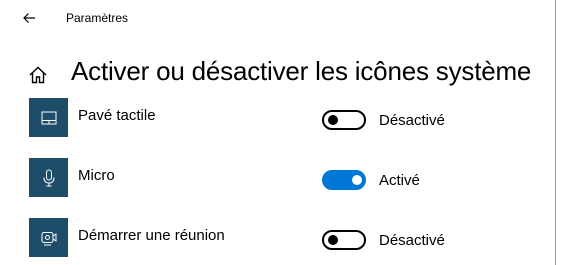  I want to click on touchpad-label: Pavé tactile, so click(117, 115).